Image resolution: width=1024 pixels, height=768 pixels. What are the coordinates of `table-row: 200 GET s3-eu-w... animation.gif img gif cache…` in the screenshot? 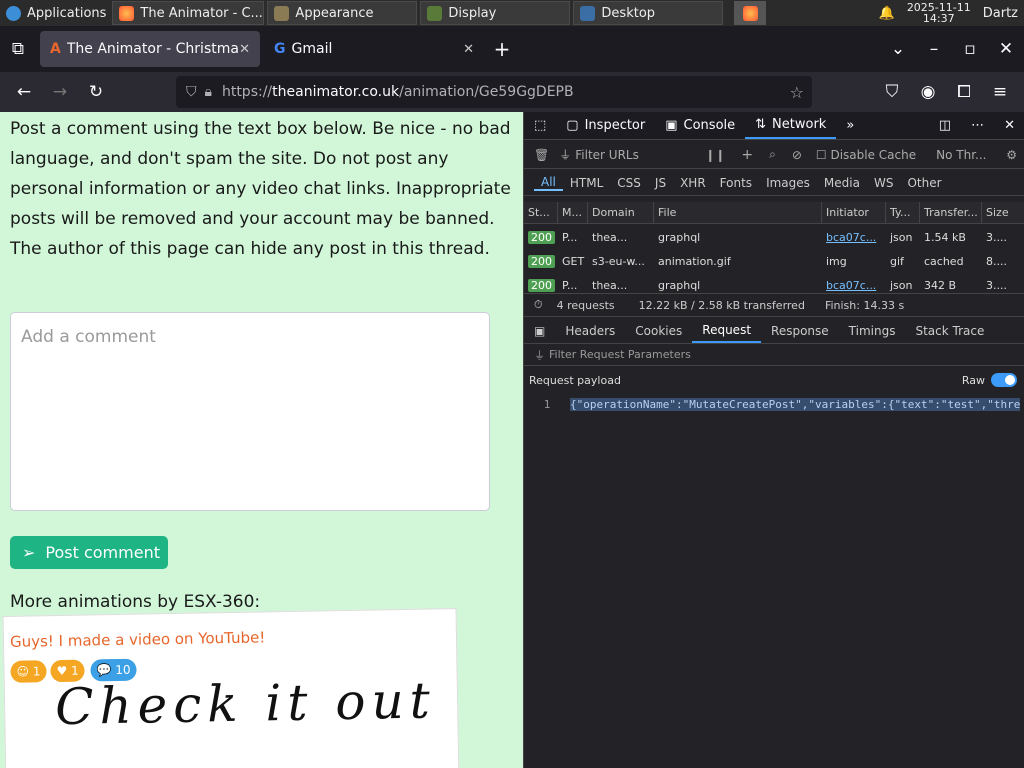 It's located at (774, 261).